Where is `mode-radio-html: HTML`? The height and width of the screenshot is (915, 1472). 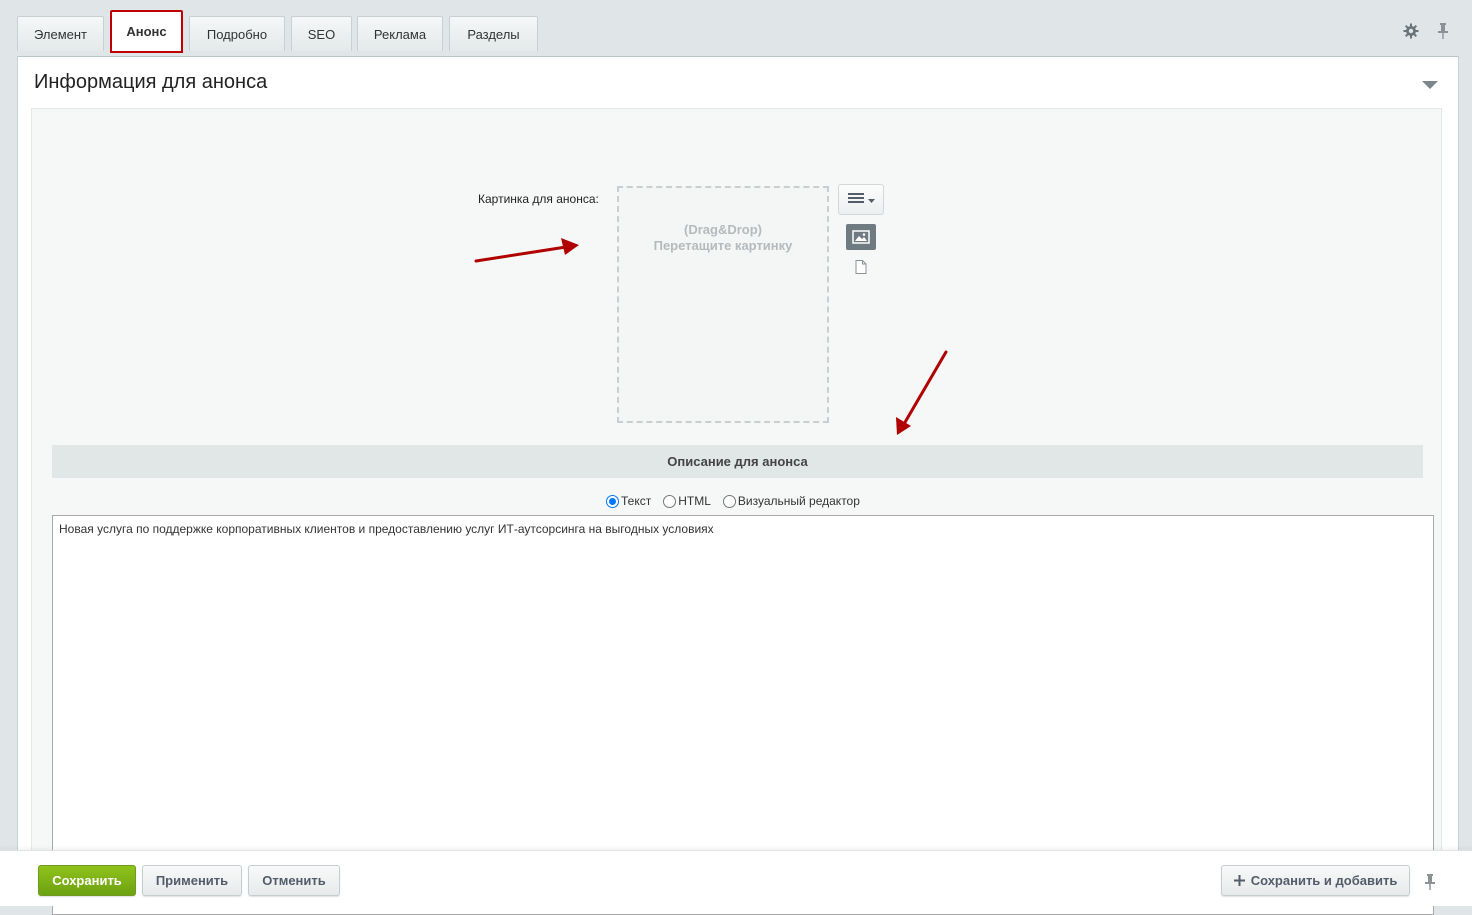 mode-radio-html: HTML is located at coordinates (687, 501).